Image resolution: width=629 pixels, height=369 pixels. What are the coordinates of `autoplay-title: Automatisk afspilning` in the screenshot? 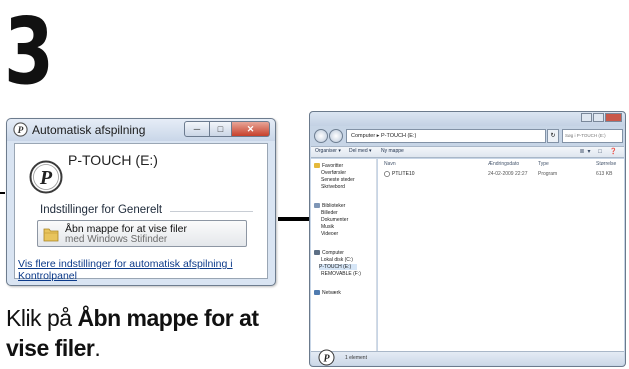 It's located at (89, 130).